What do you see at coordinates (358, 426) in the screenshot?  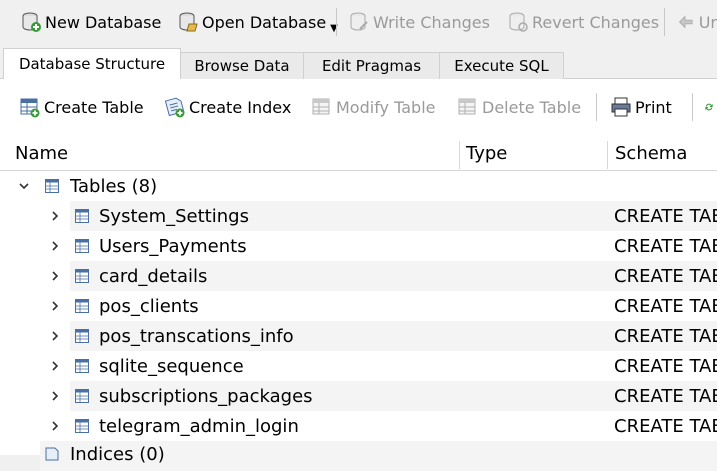 I see `table-row: telegram_admin_login CREATE TABLE` at bounding box center [358, 426].